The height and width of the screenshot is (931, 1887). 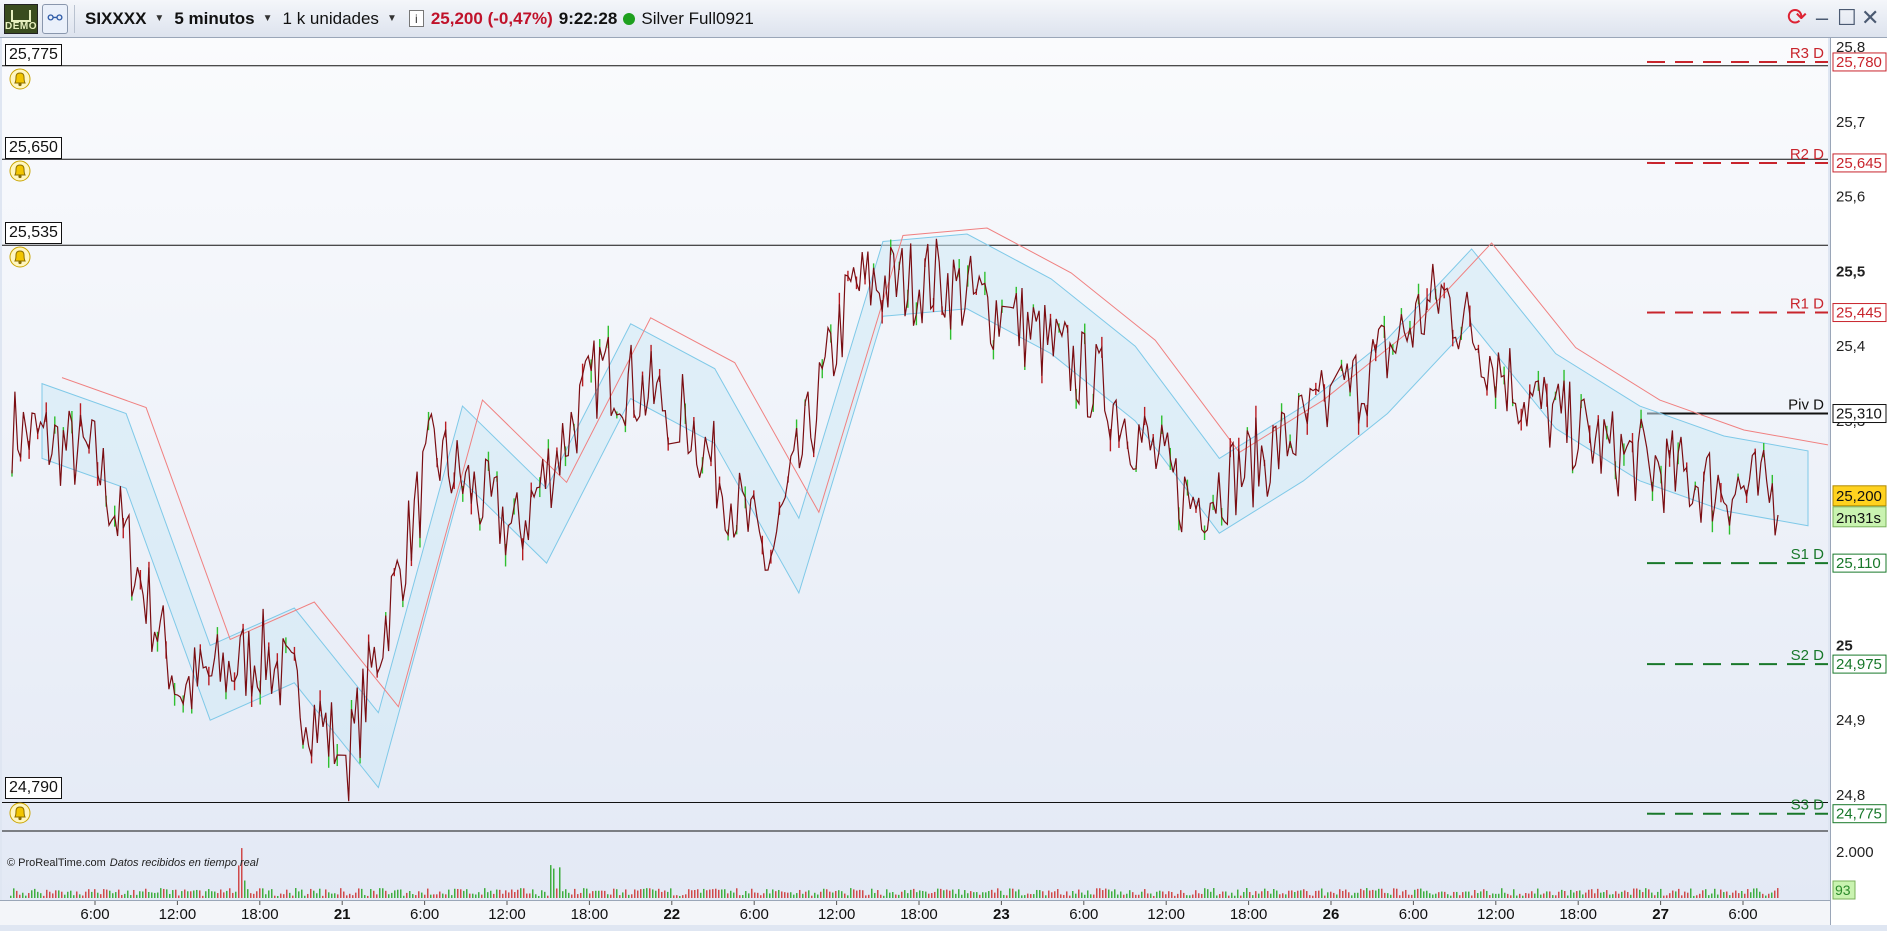 What do you see at coordinates (416, 18) in the screenshot?
I see `info-icon: i` at bounding box center [416, 18].